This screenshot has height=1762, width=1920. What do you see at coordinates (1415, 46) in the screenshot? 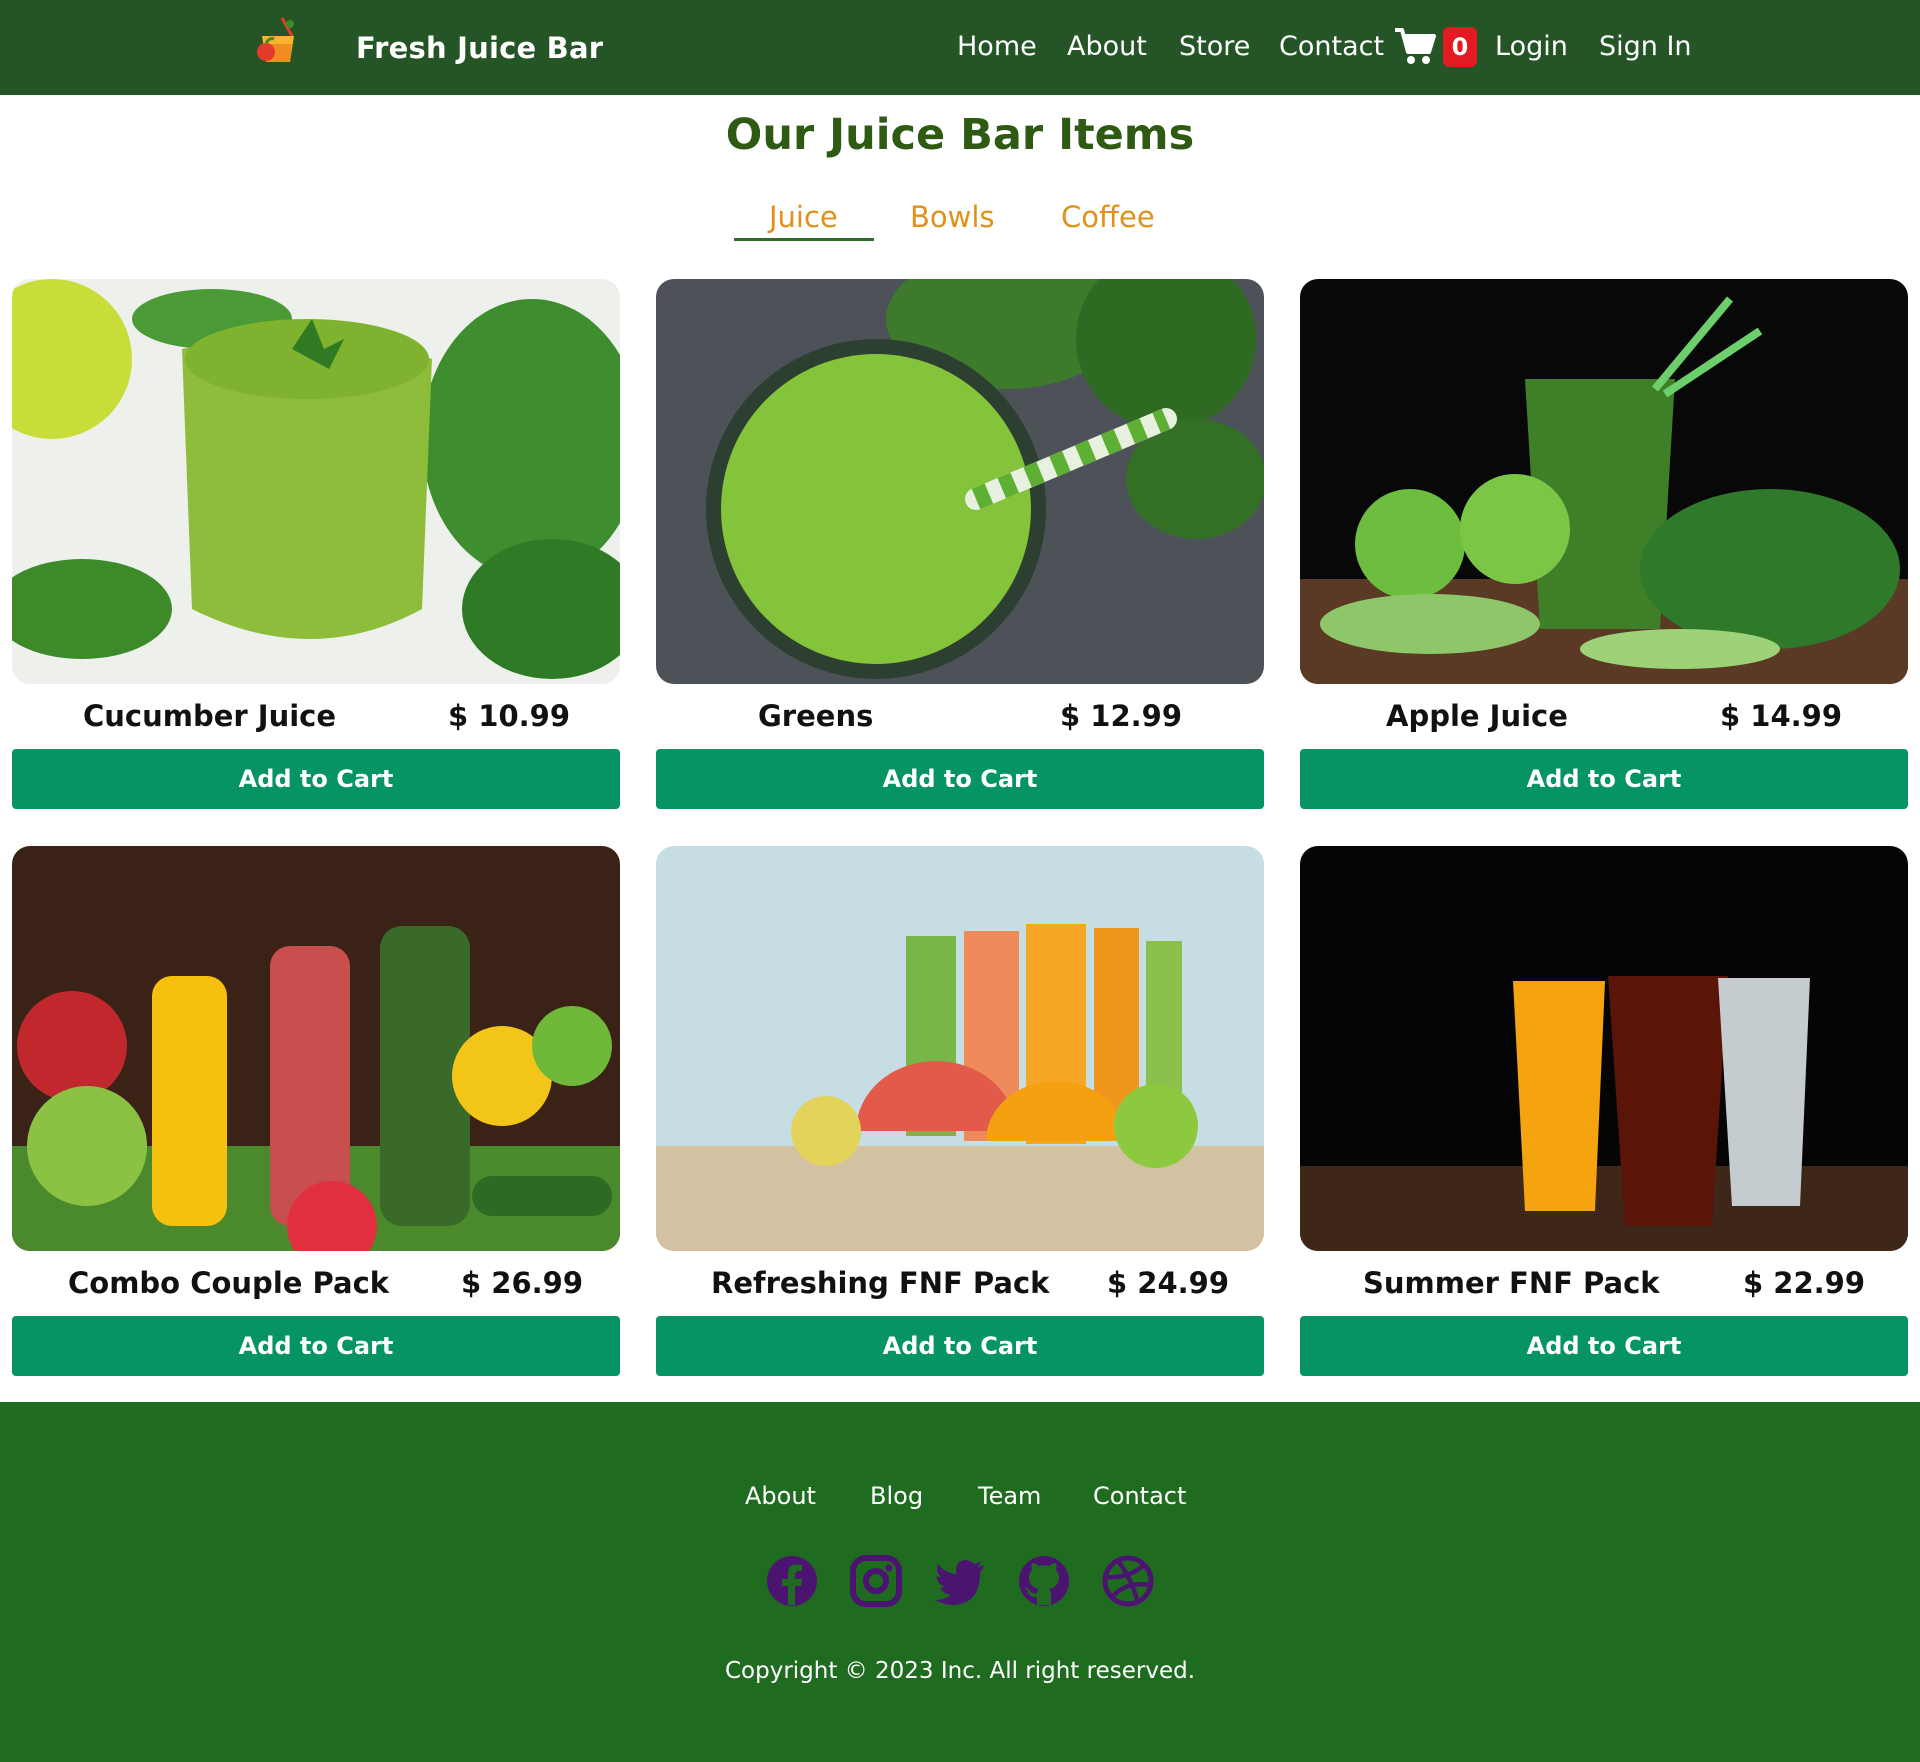
I see `cart-icon` at bounding box center [1415, 46].